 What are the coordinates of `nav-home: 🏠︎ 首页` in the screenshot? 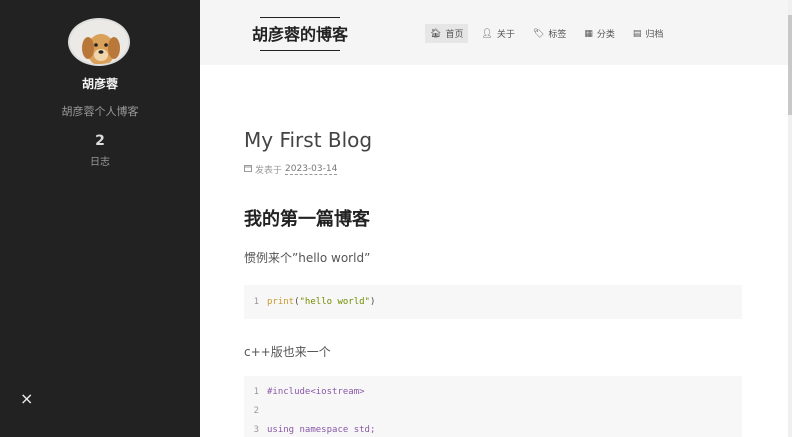 It's located at (447, 33).